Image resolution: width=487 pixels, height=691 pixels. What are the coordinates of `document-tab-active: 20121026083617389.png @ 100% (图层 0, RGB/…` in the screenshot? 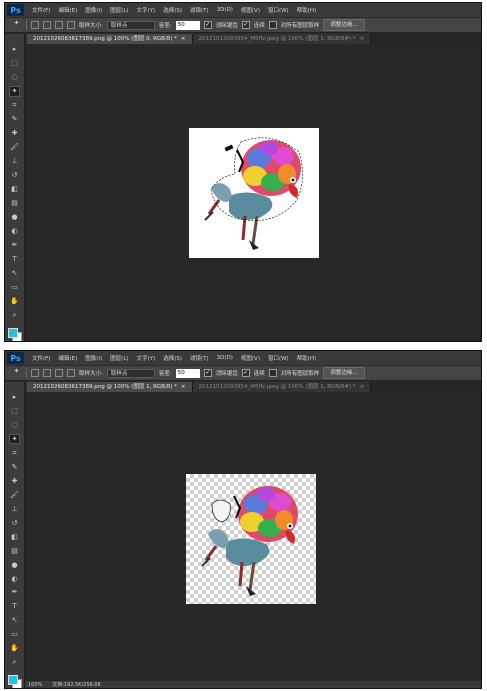 It's located at (110, 39).